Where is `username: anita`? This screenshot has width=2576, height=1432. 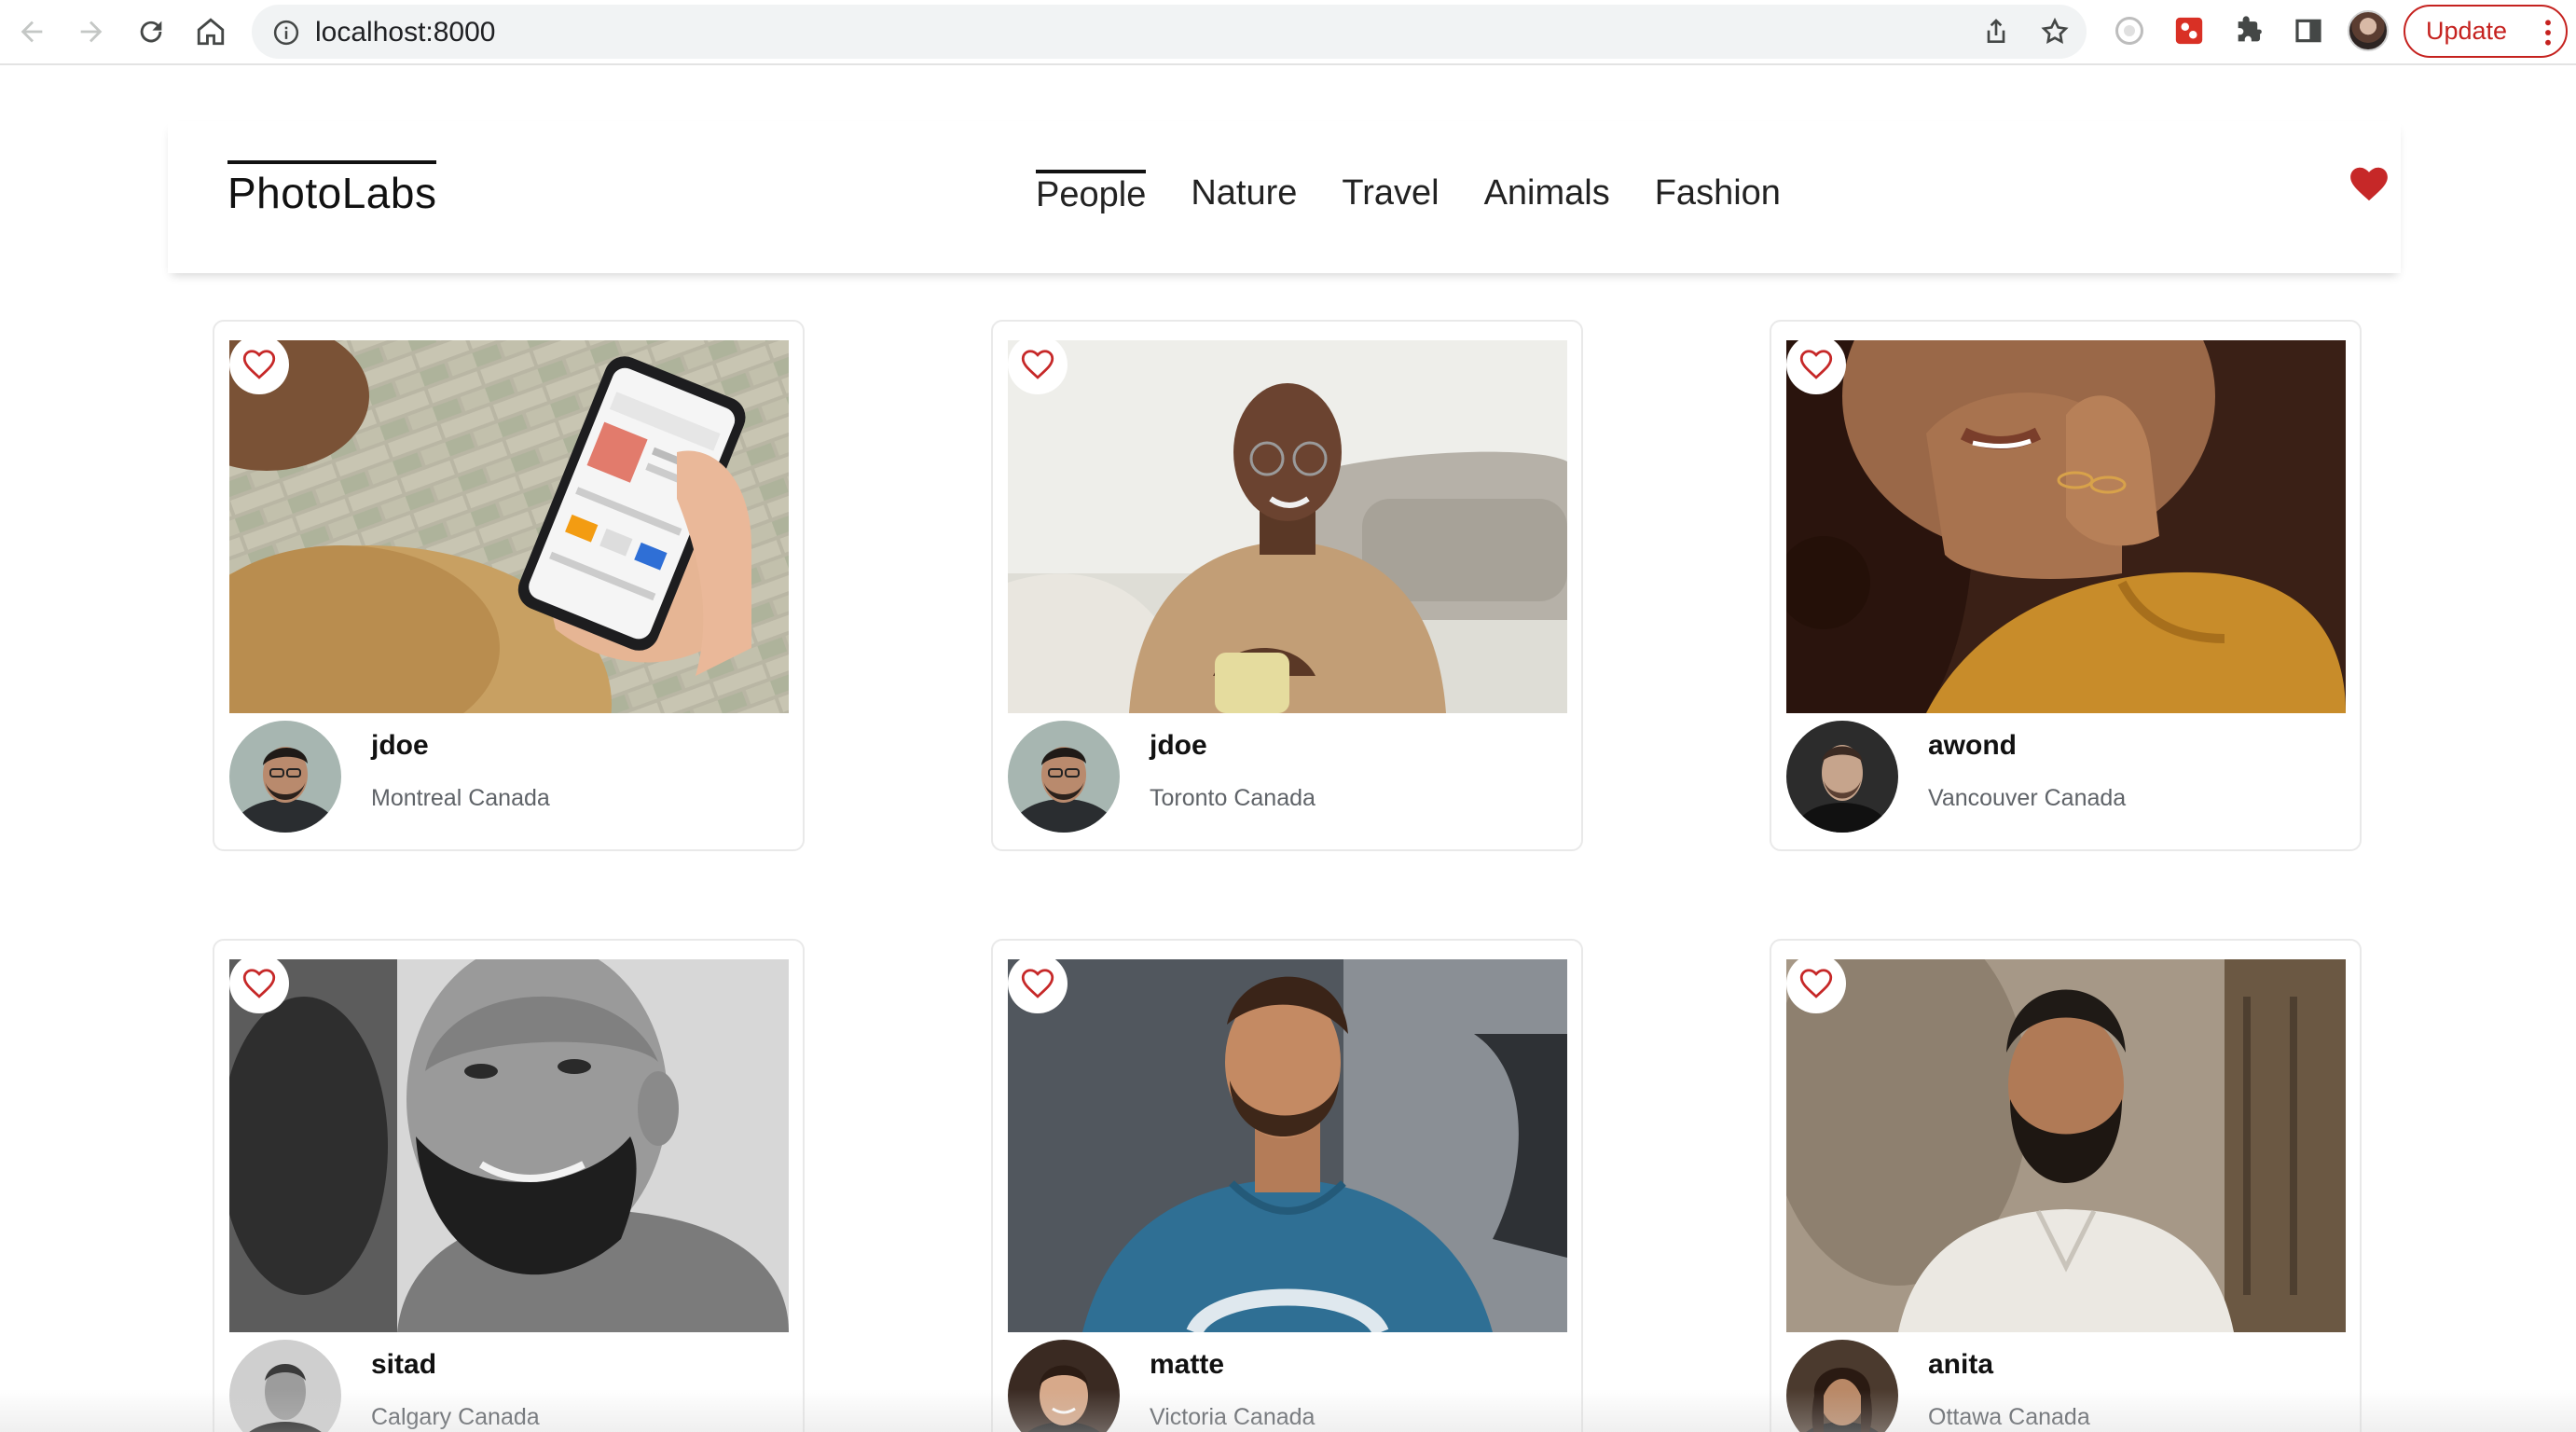
username: anita is located at coordinates (1961, 1364).